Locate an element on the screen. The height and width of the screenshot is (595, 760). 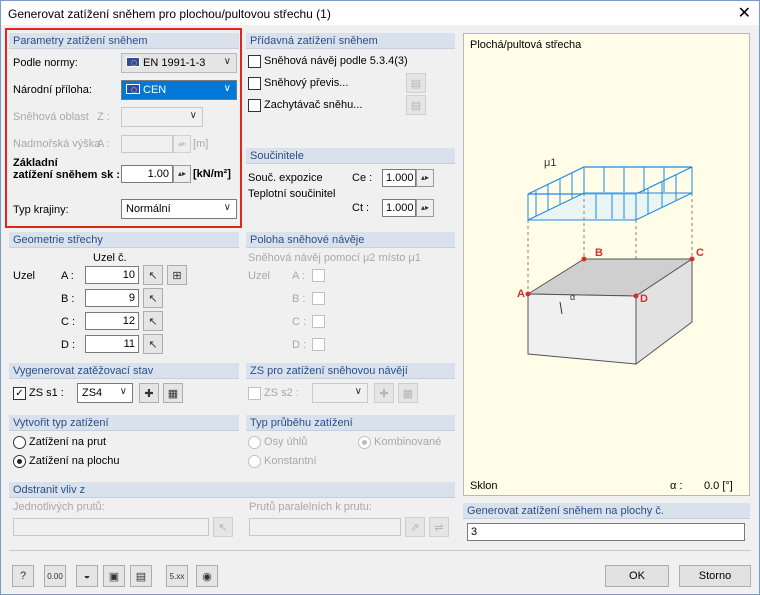
drift-lc-header: ZS pro zatížení sněhovou návějí is located at coordinates (350, 371).